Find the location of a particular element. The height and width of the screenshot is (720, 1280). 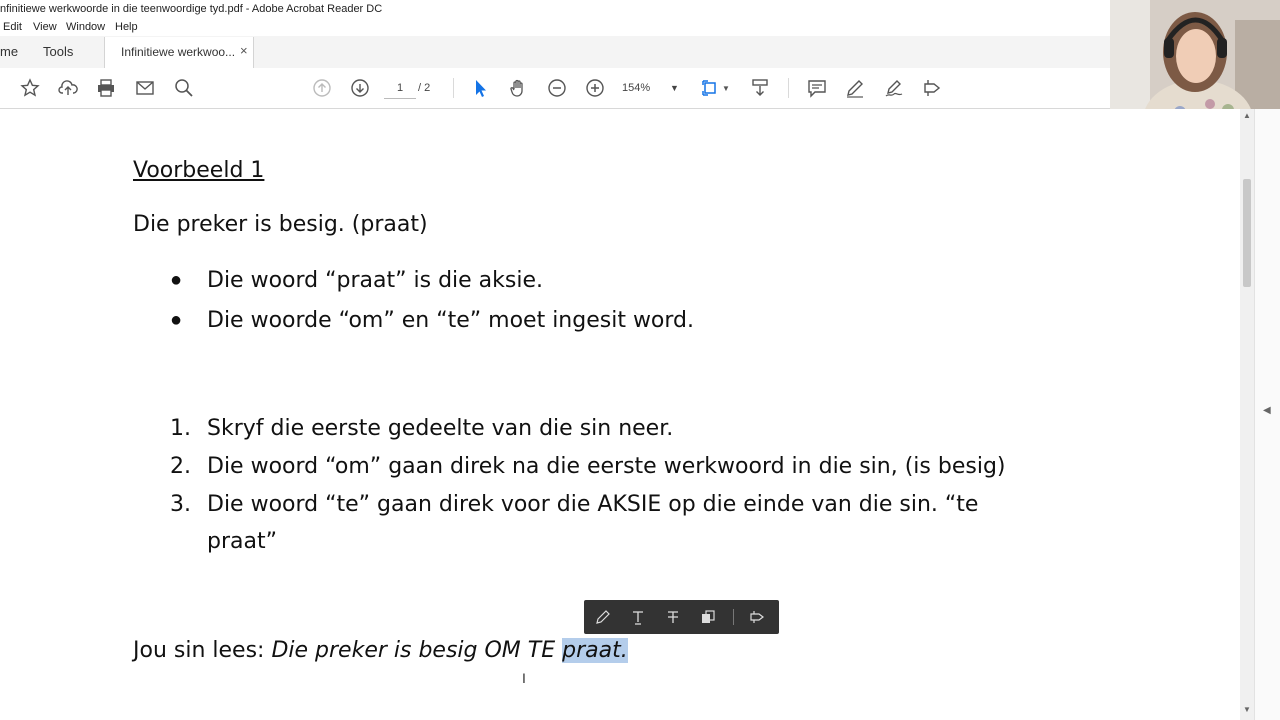

menu-view: View is located at coordinates (45, 27).